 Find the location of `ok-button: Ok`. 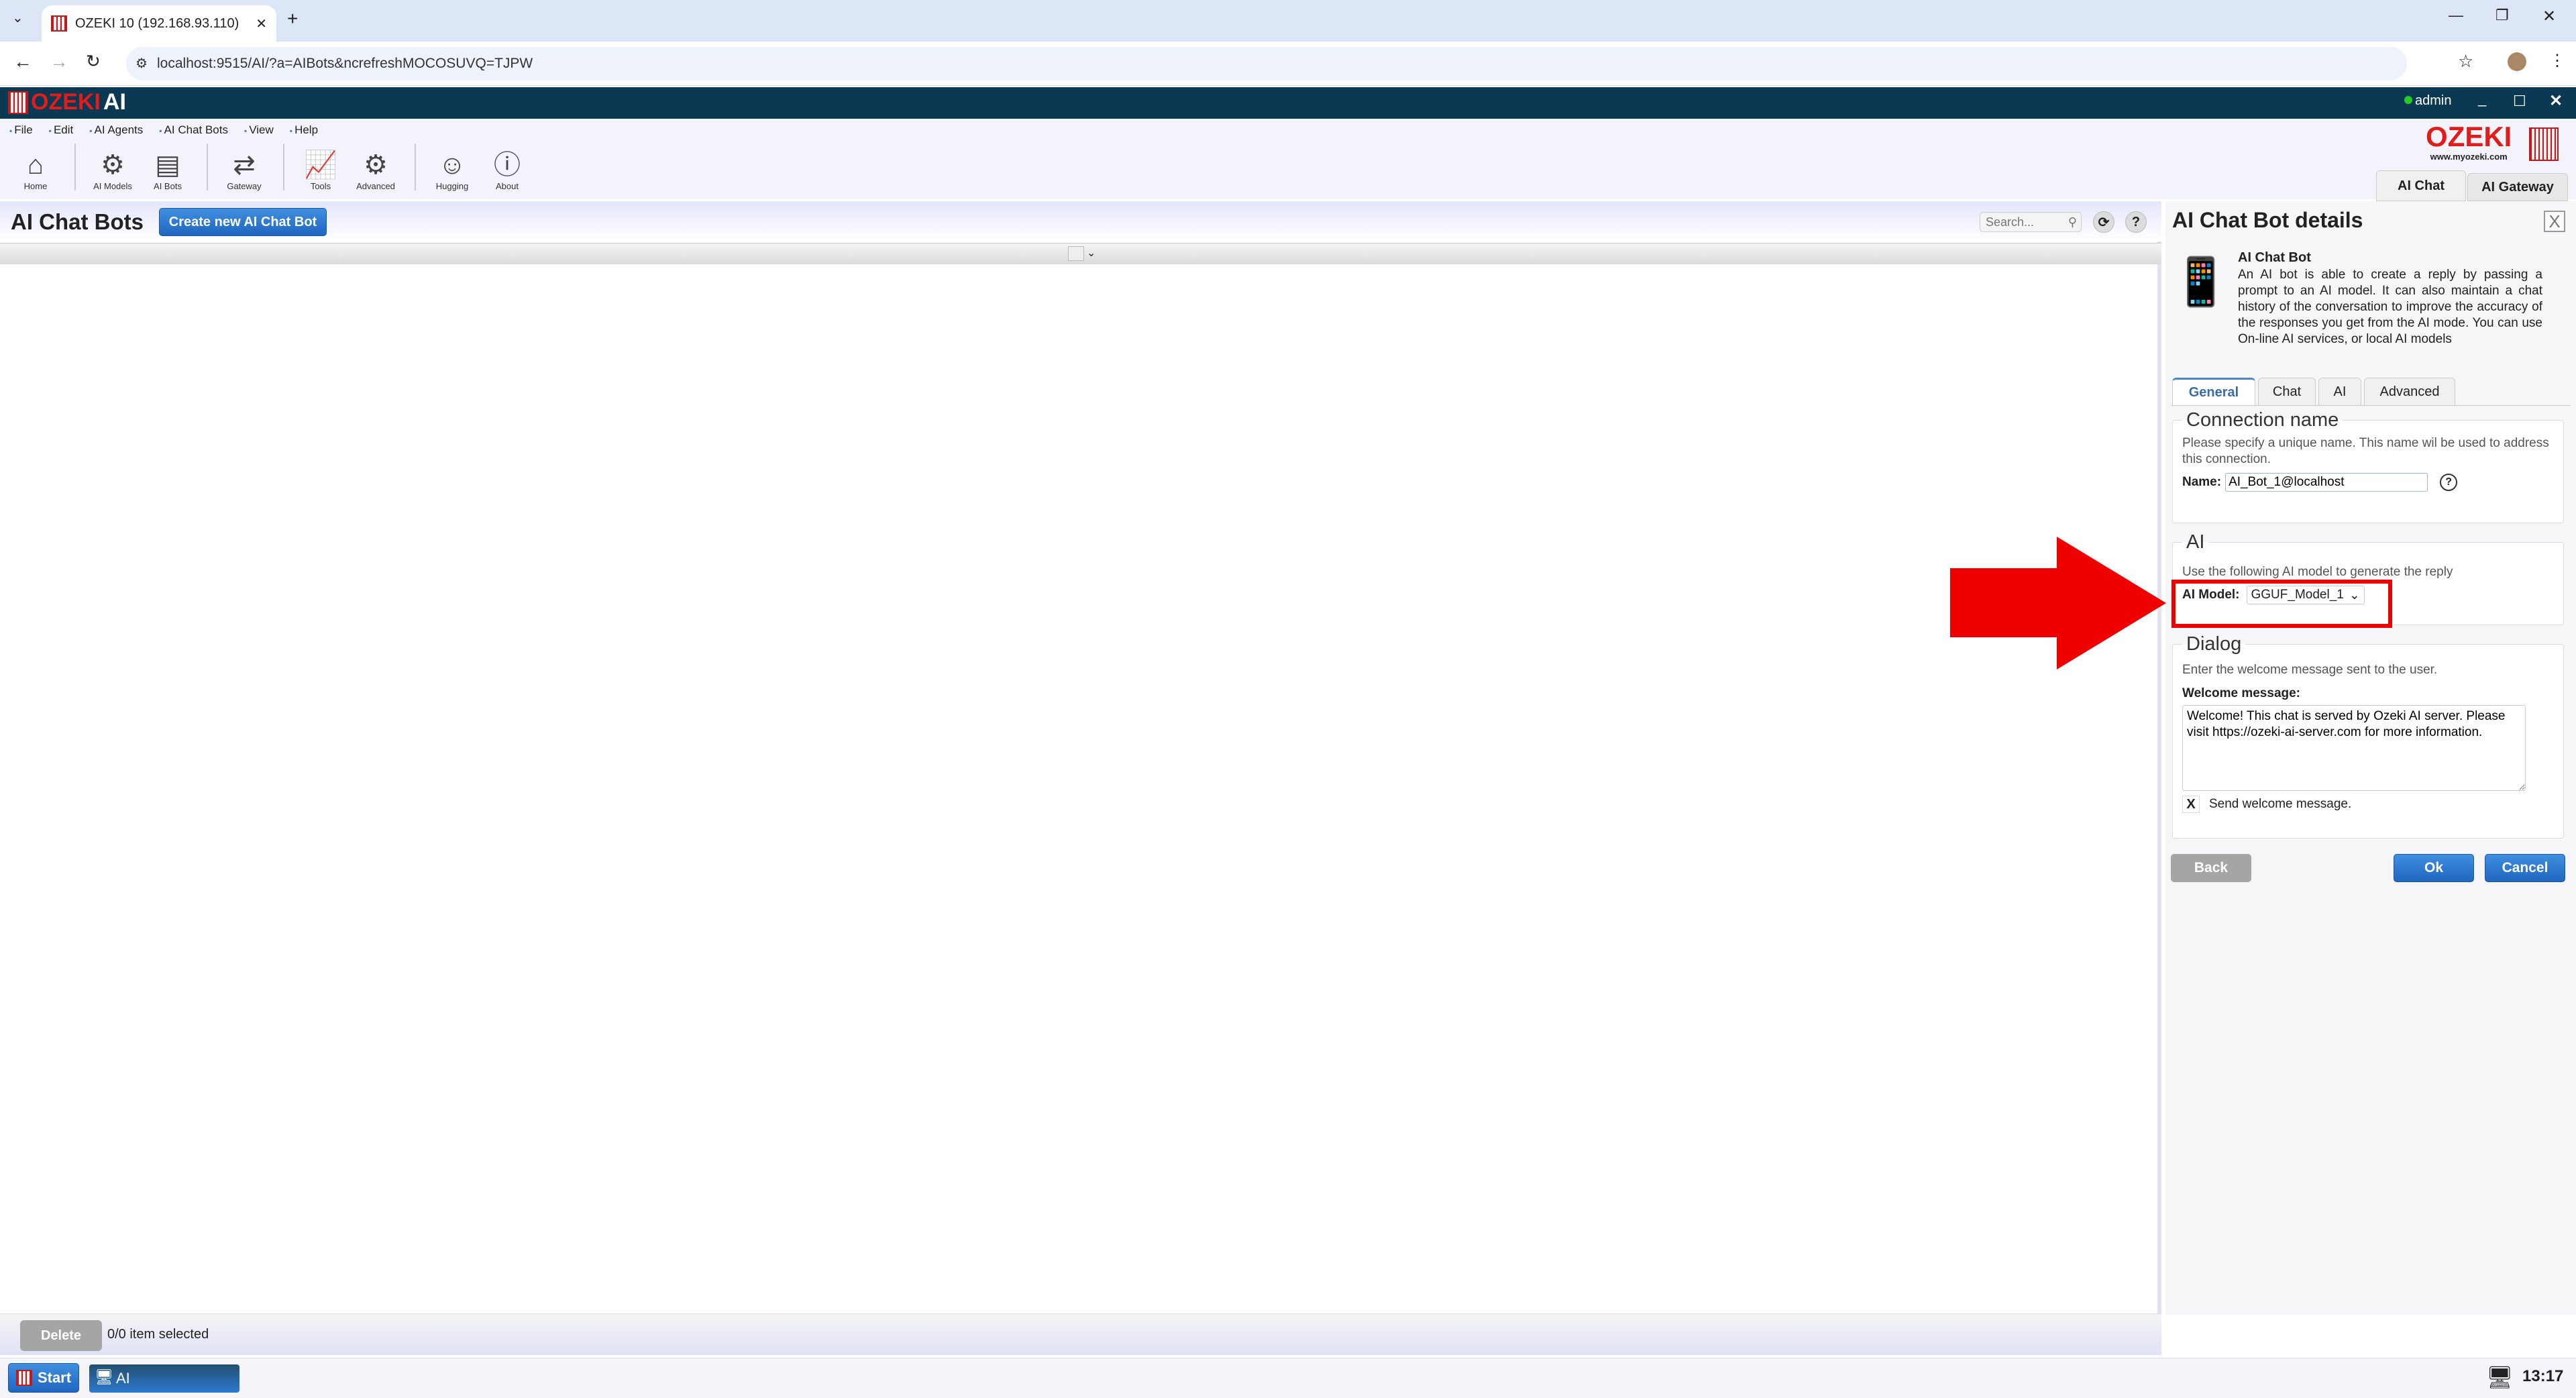

ok-button: Ok is located at coordinates (2434, 868).